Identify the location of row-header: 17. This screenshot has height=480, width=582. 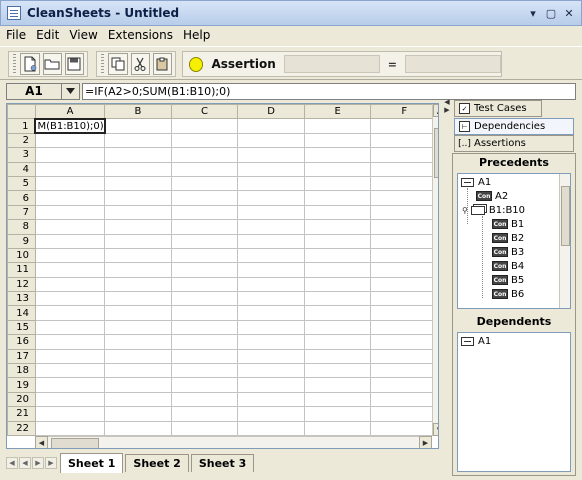
(21, 356).